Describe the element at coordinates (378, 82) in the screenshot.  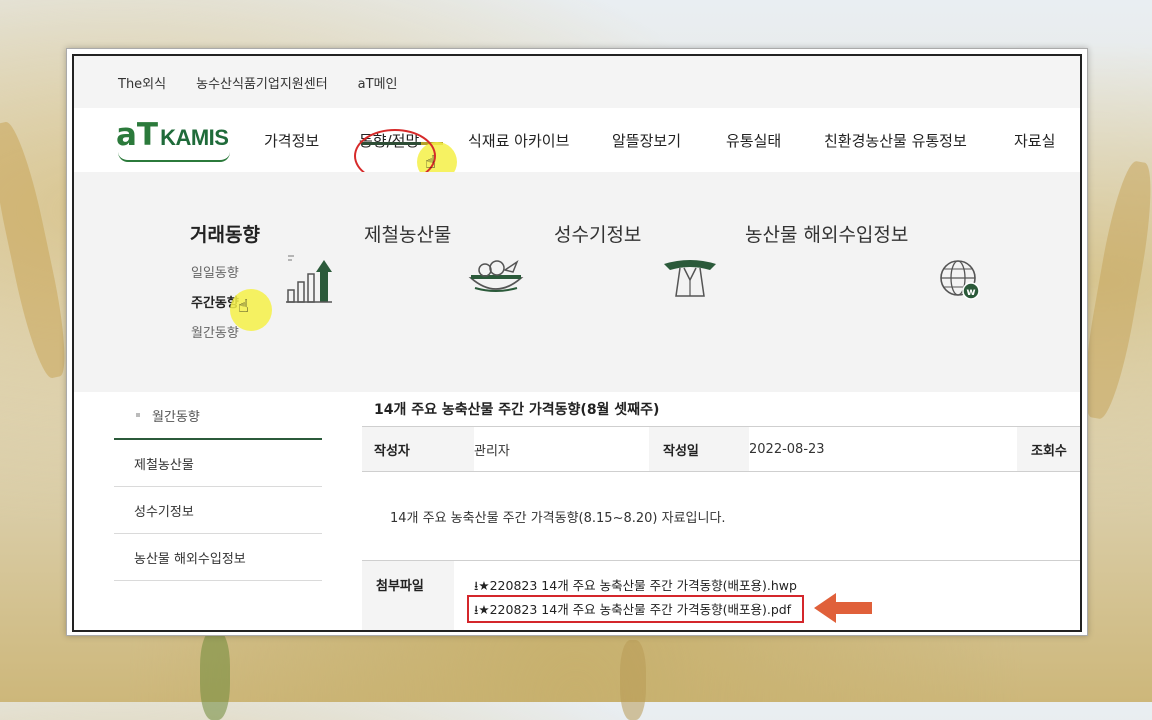
I see `utility-link: aT메인` at that location.